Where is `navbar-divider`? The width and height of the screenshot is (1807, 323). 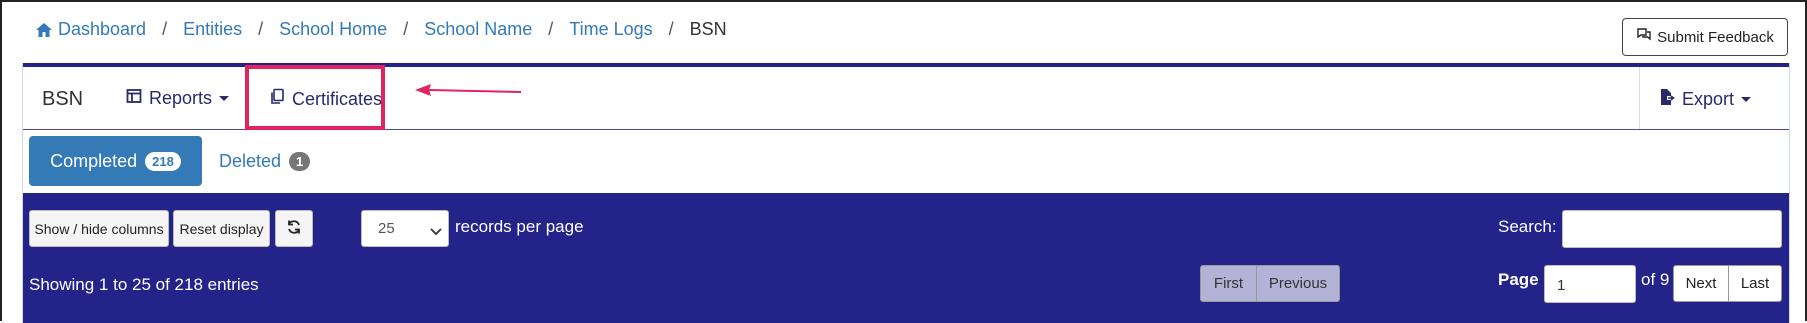 navbar-divider is located at coordinates (1639, 98).